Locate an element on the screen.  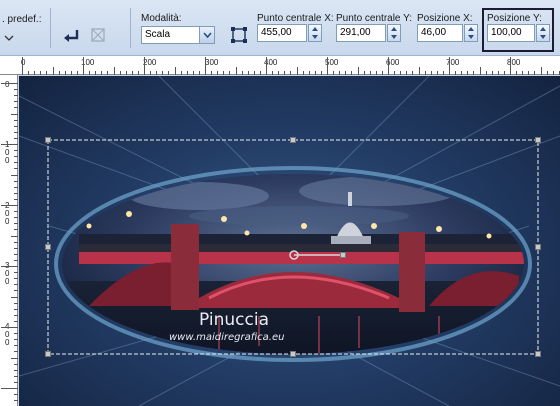
center-y-label: Punto centrale Y: is located at coordinates (374, 18).